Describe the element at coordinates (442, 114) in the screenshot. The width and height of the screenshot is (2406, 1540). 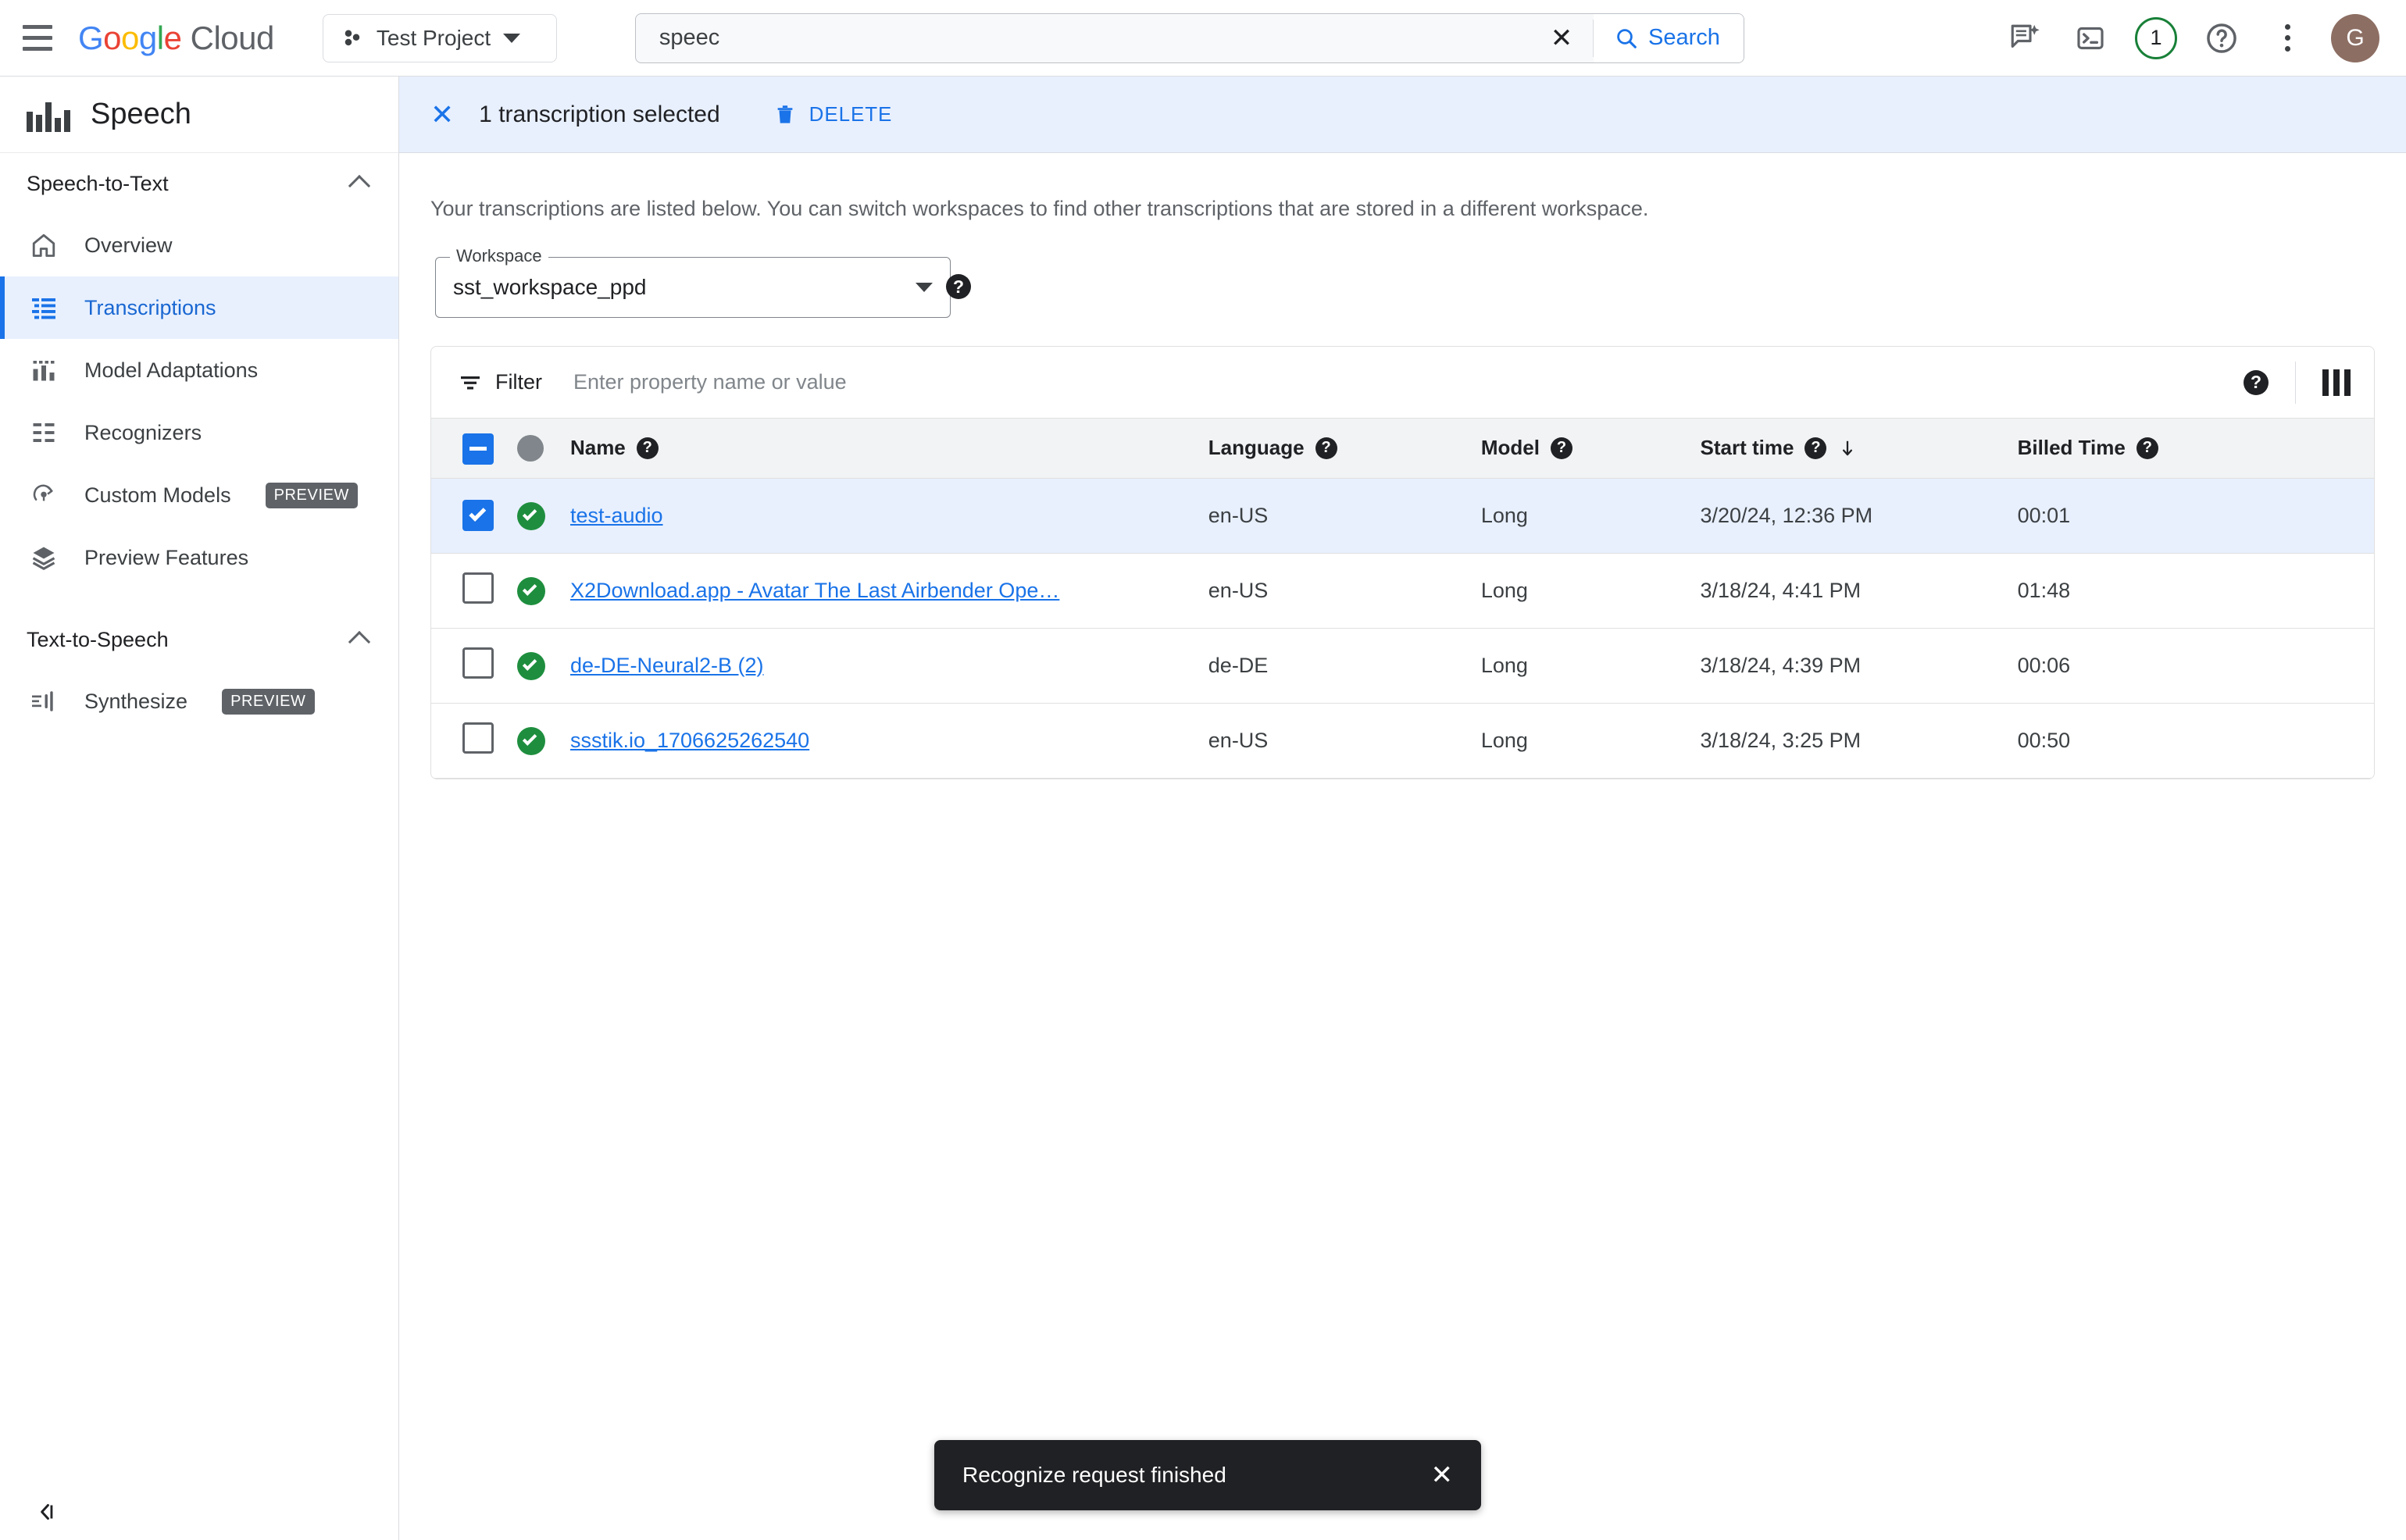
I see `close-selection-icon: ✕` at that location.